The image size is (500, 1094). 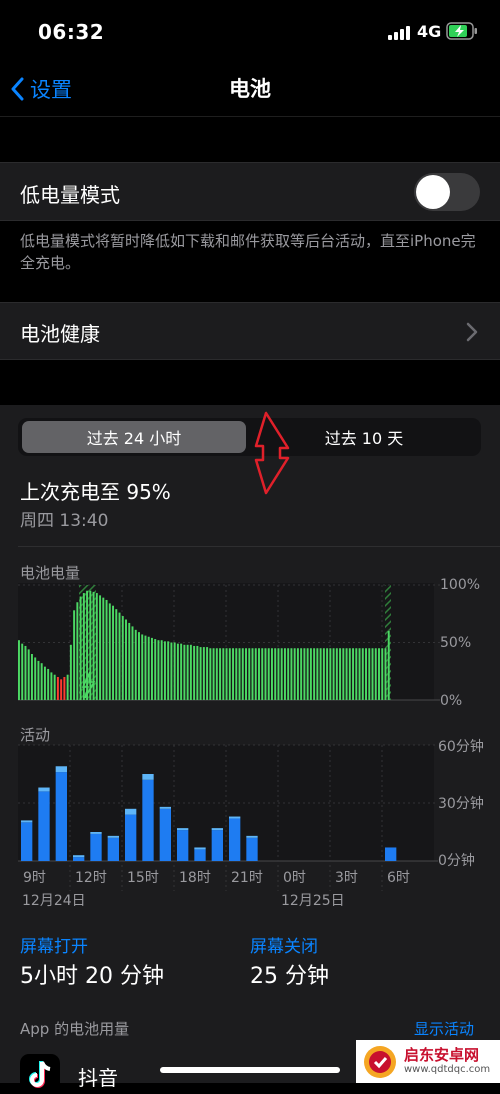 I want to click on date-label-dec-25: 12月25日, so click(x=313, y=901).